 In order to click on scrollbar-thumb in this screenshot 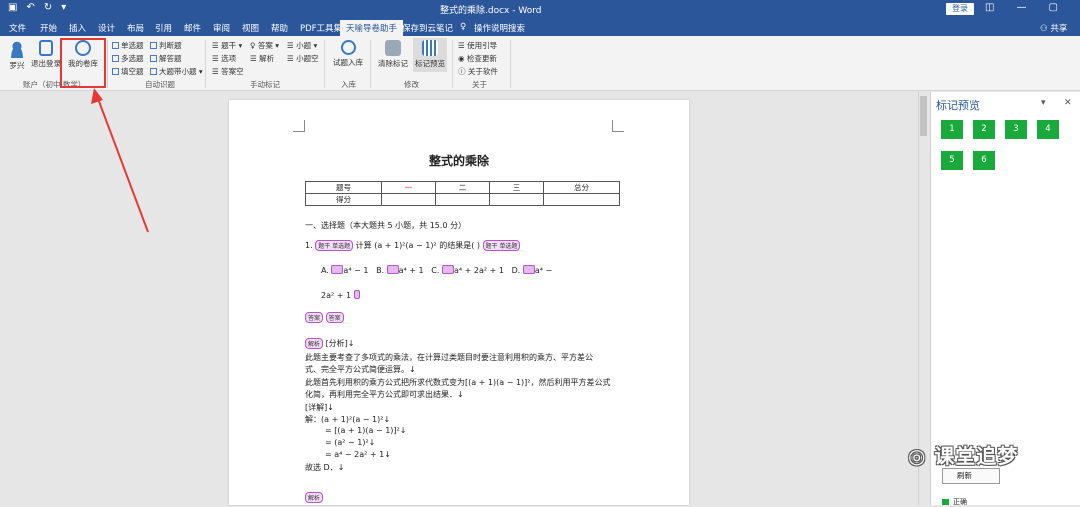, I will do `click(923, 116)`.